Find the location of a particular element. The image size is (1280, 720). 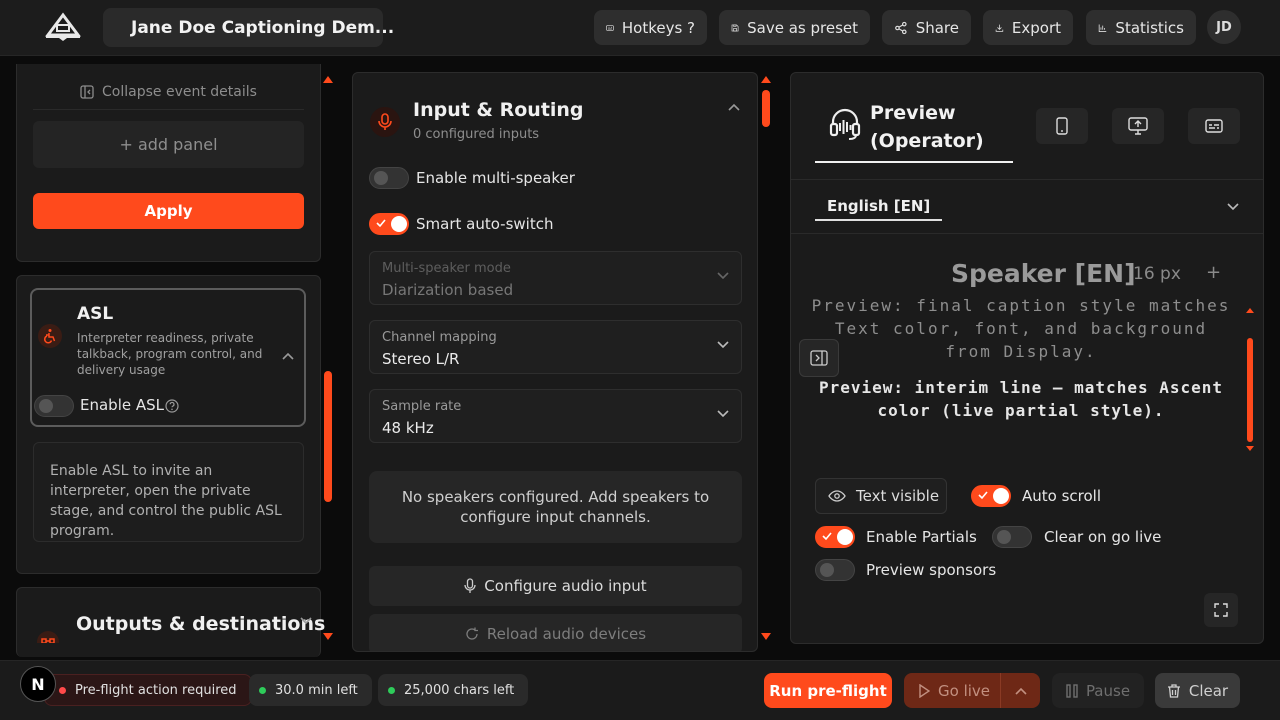

chars-left-chip: 25,000 chars left is located at coordinates (453, 690).